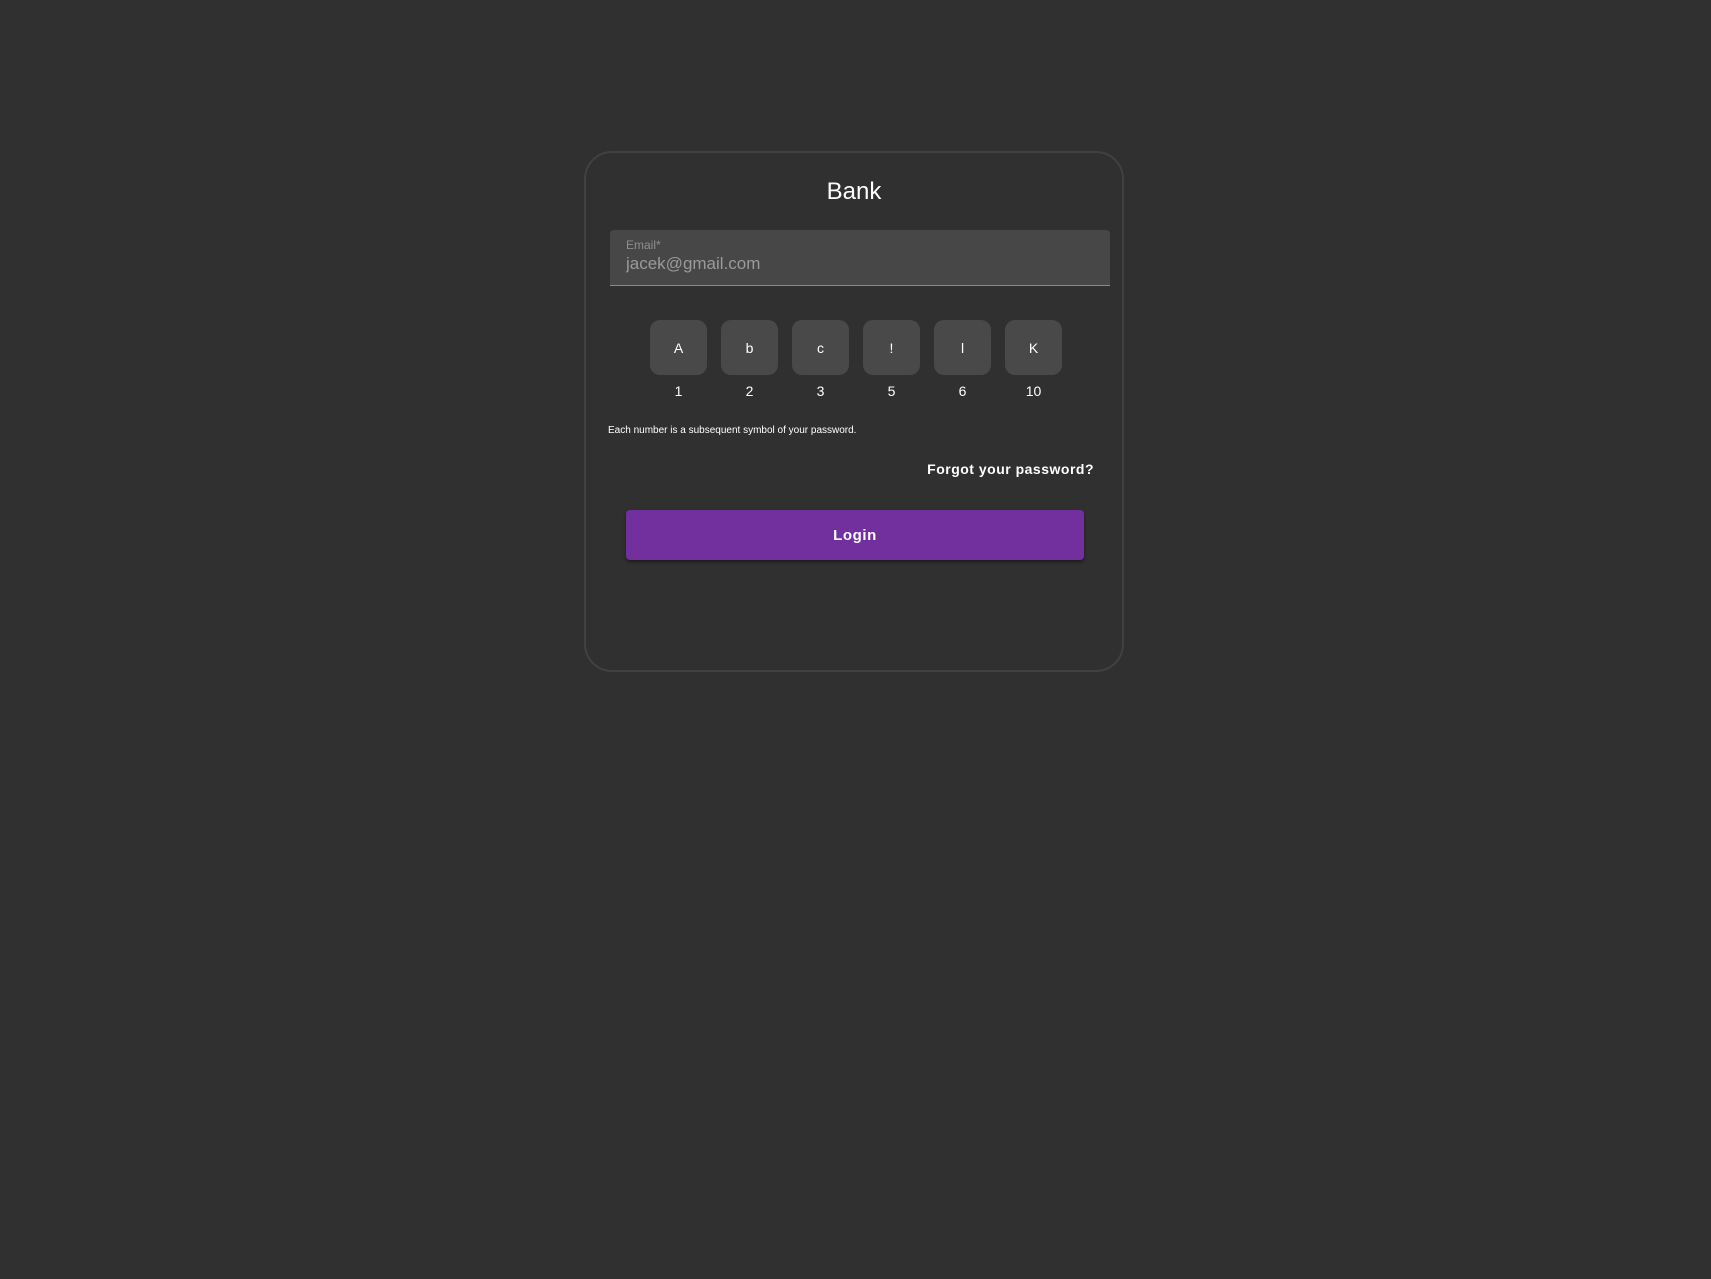  I want to click on email-field: Email*, so click(860, 258).